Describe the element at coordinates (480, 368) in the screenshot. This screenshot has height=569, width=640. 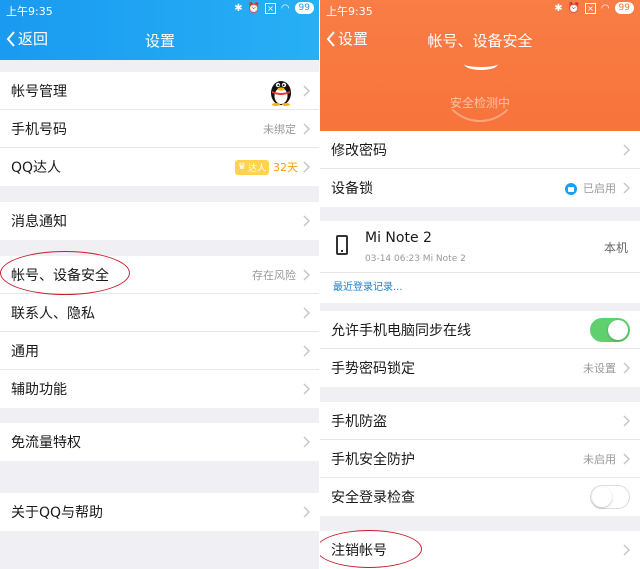
I see `row-gesture-lock: 手势密码锁定 未设置` at that location.